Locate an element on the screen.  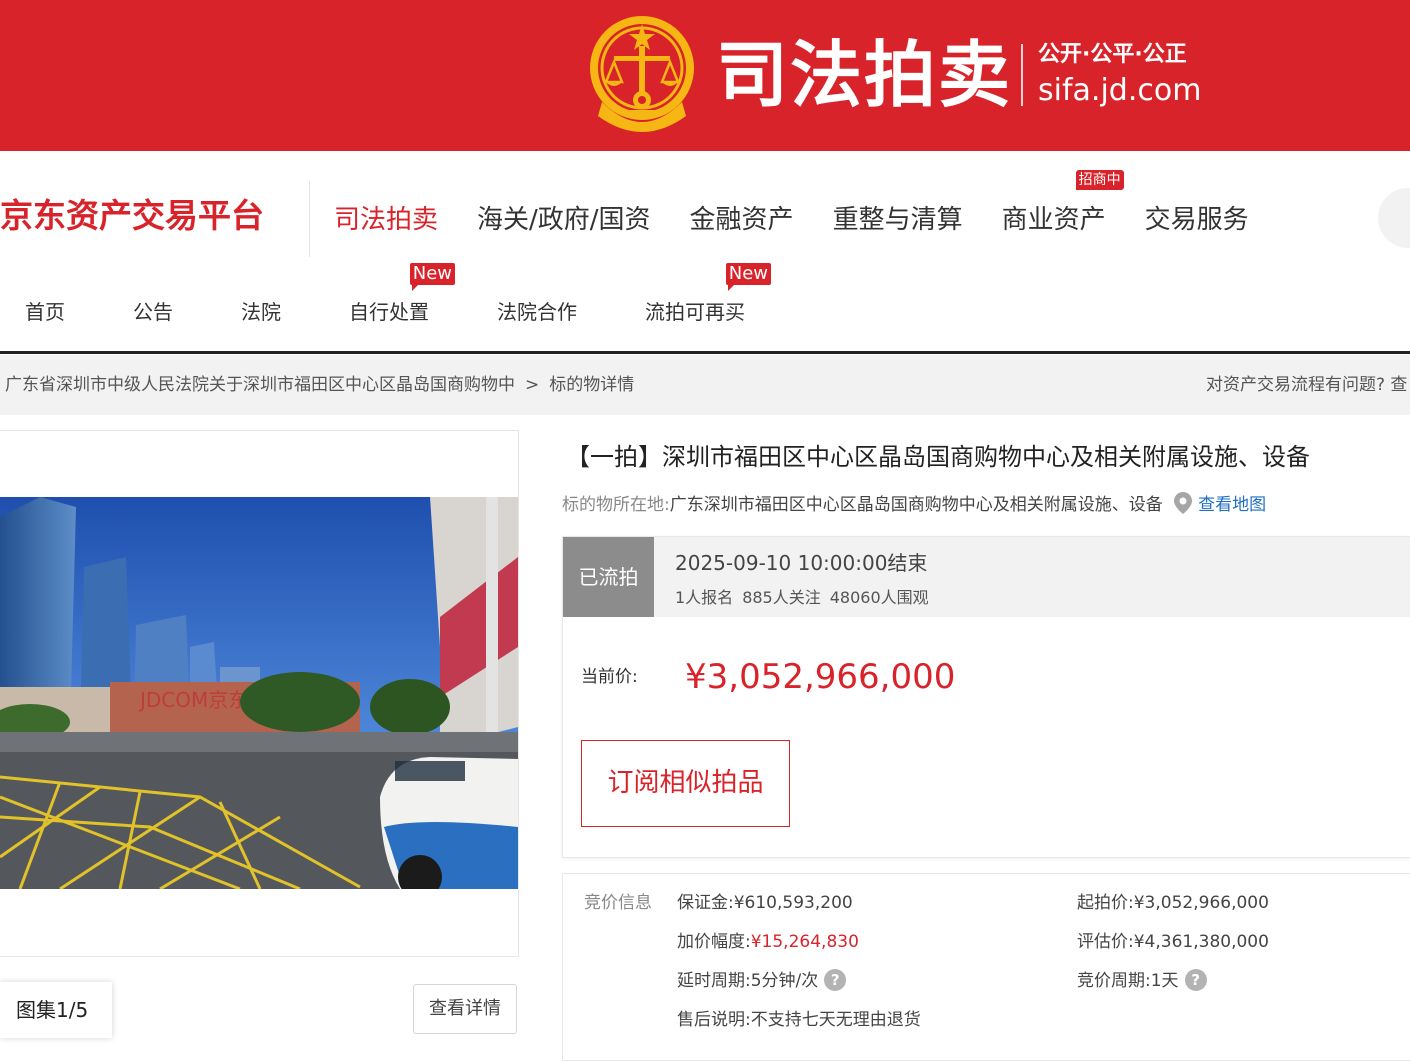
top-banner: 司法拍卖 公开·公平·公正 sifa.jd.com is located at coordinates (705, 75).